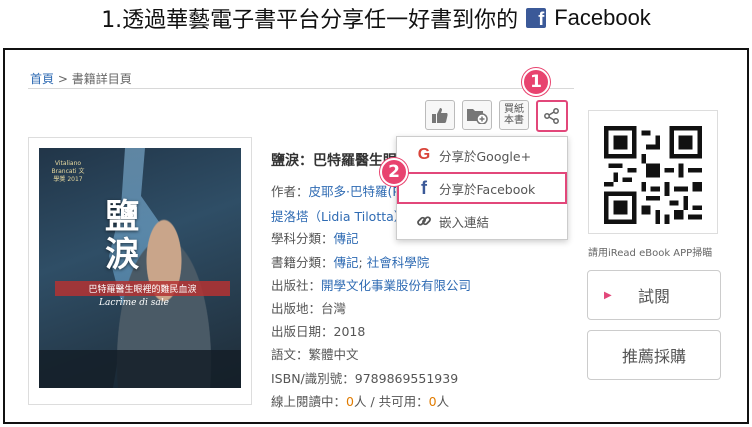  Describe the element at coordinates (536, 82) in the screenshot. I see `step-badge-1: 1` at that location.